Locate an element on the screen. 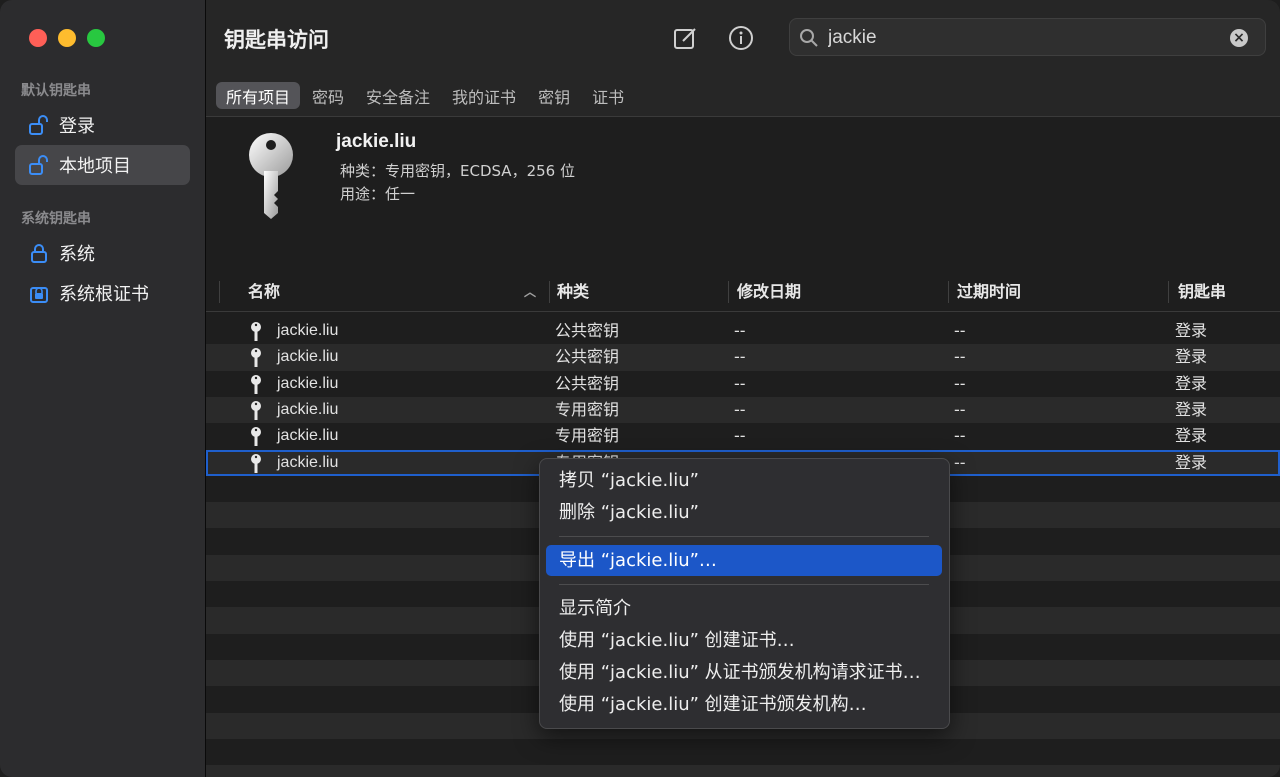 Image resolution: width=1280 pixels, height=777 pixels. tab-my-certificates: 我的证书 is located at coordinates (484, 95).